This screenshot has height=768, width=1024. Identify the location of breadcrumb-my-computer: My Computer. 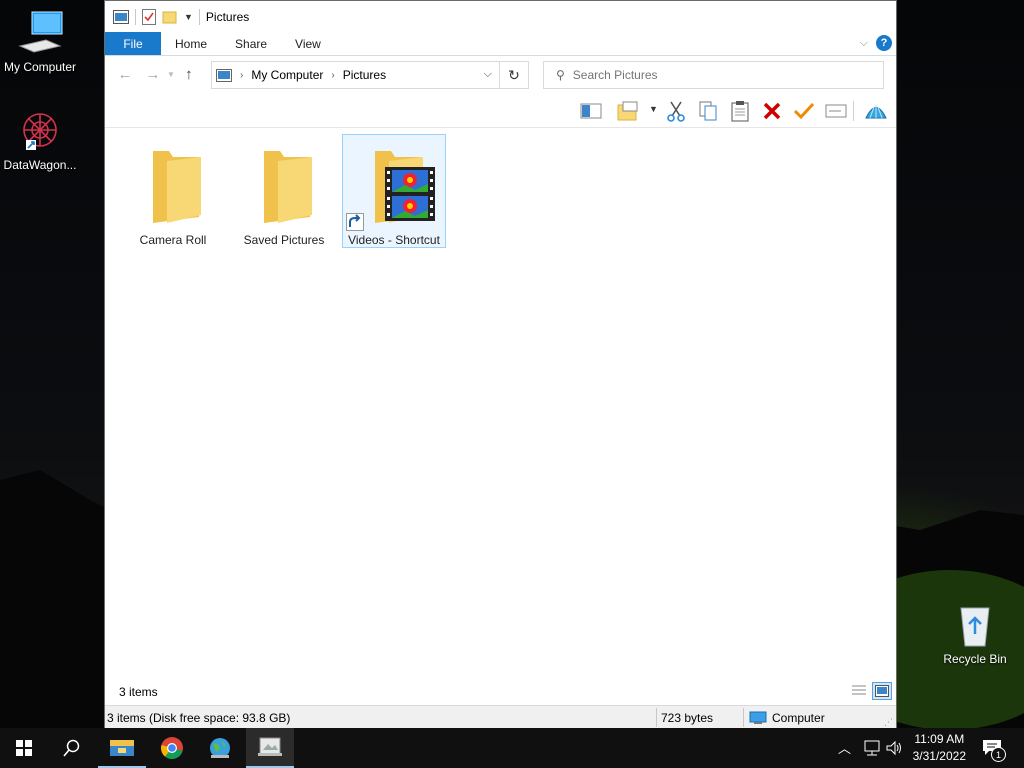
(287, 75).